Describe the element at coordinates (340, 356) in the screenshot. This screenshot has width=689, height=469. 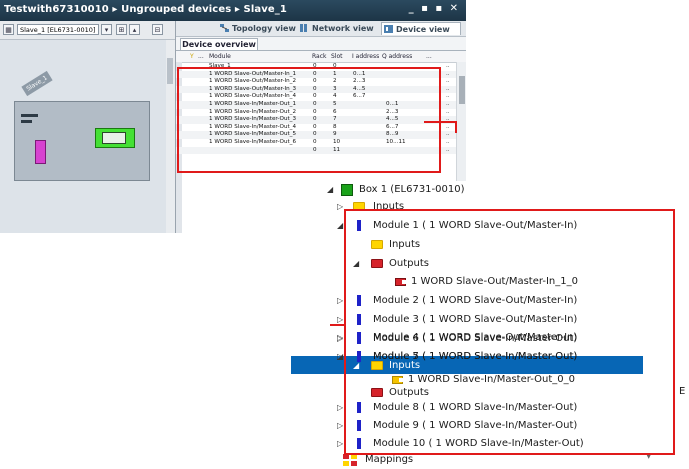
I see `expand-toggle-icon: ◢` at that location.